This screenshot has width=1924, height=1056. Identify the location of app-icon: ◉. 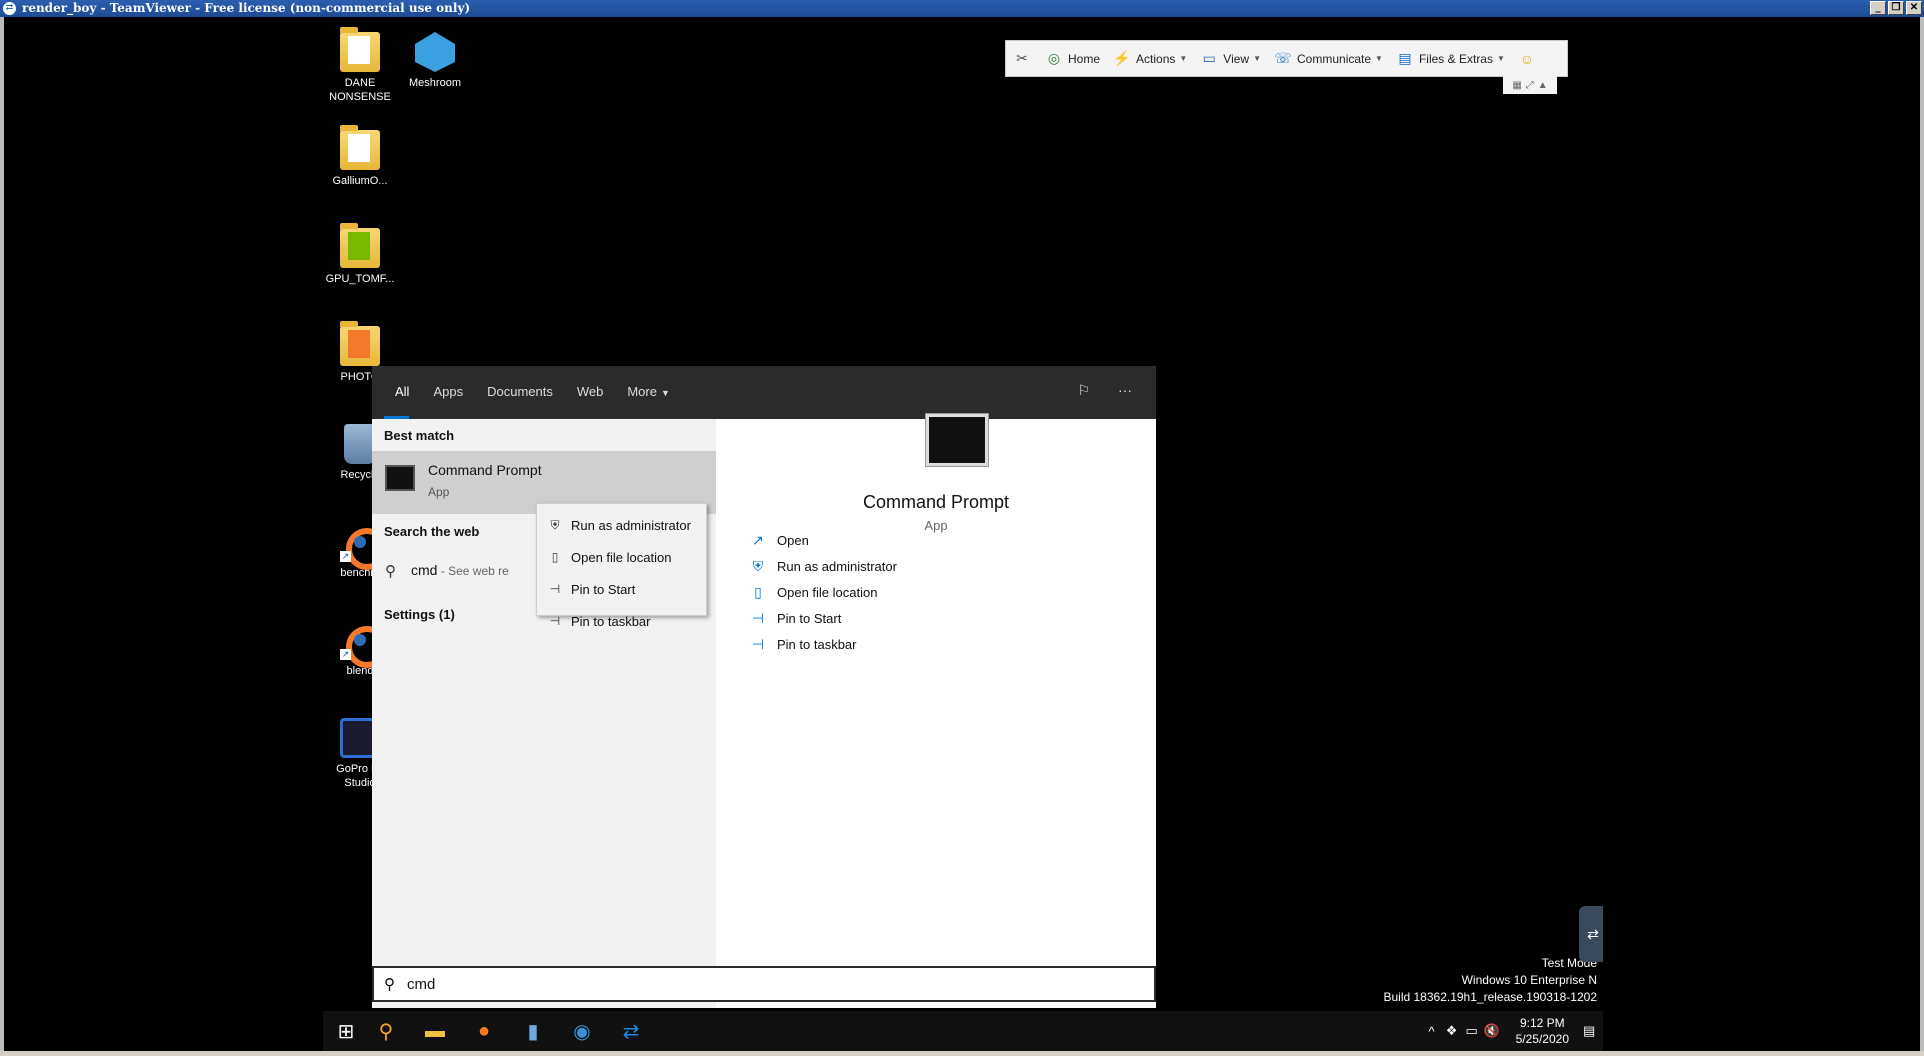
(582, 1031).